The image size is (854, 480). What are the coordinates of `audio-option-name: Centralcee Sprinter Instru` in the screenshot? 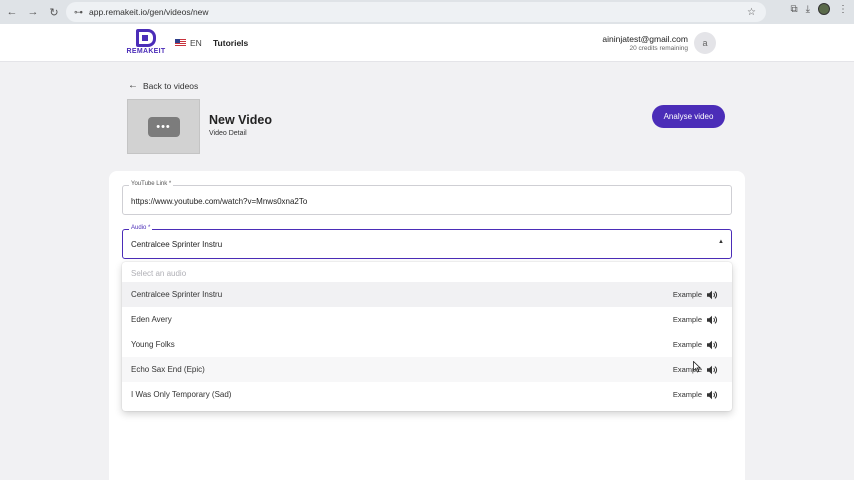 It's located at (177, 294).